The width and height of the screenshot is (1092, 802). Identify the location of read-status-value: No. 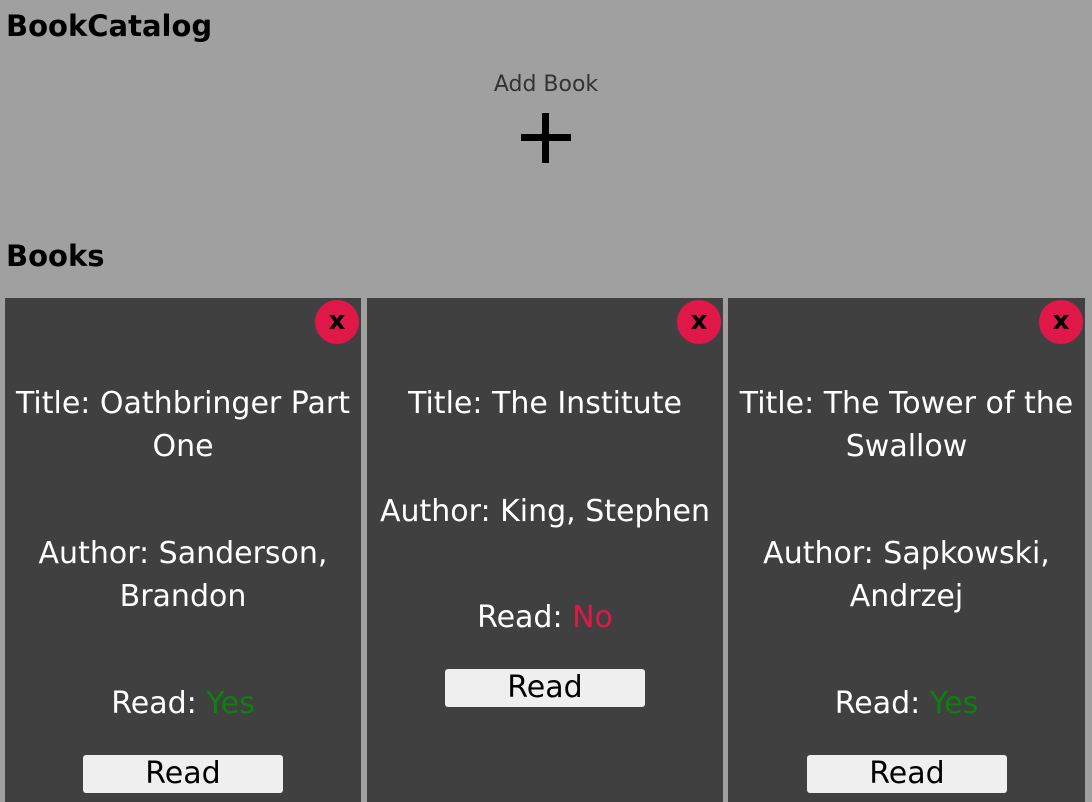
(592, 617).